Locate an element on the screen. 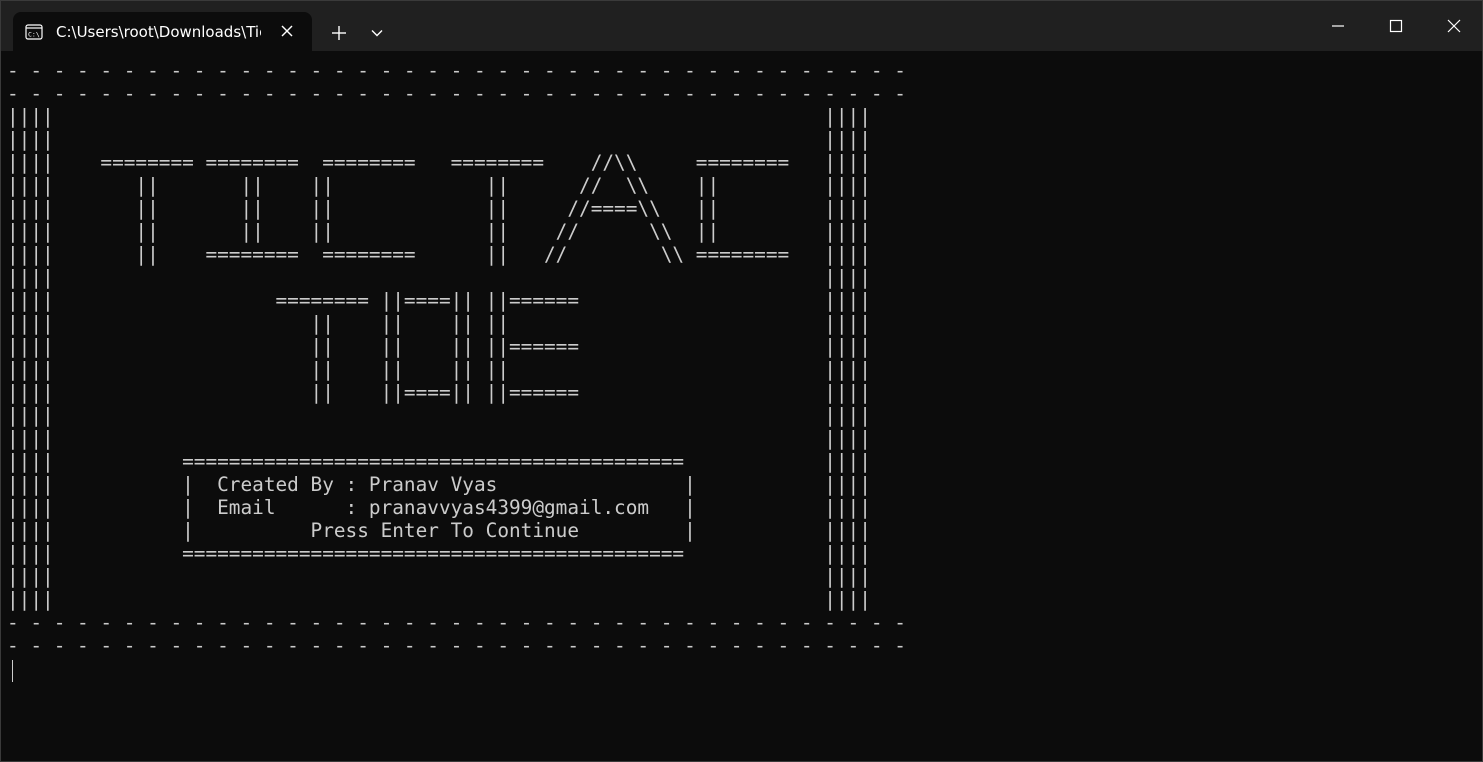 This screenshot has height=762, width=1483. svg-text: C:\ is located at coordinates (34, 34).